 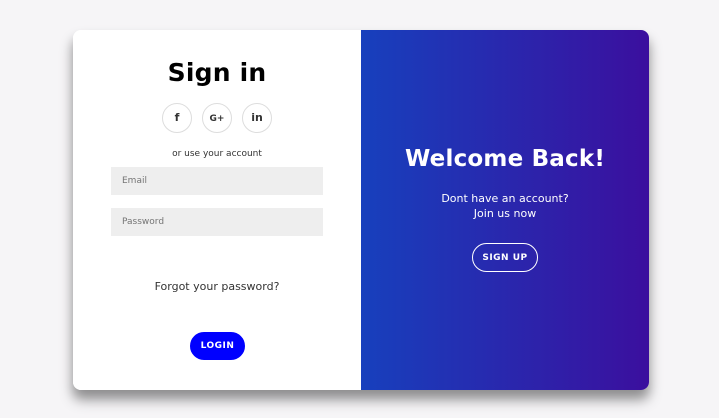 I want to click on use-account-hint: or use your account, so click(x=217, y=154).